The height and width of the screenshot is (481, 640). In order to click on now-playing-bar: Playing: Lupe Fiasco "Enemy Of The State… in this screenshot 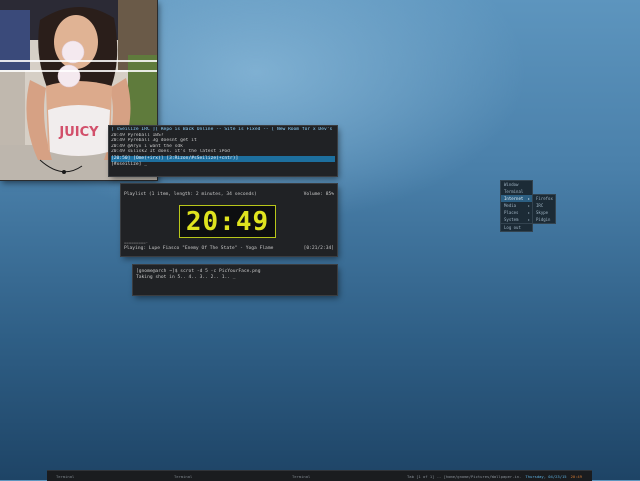, I will do `click(229, 248)`.